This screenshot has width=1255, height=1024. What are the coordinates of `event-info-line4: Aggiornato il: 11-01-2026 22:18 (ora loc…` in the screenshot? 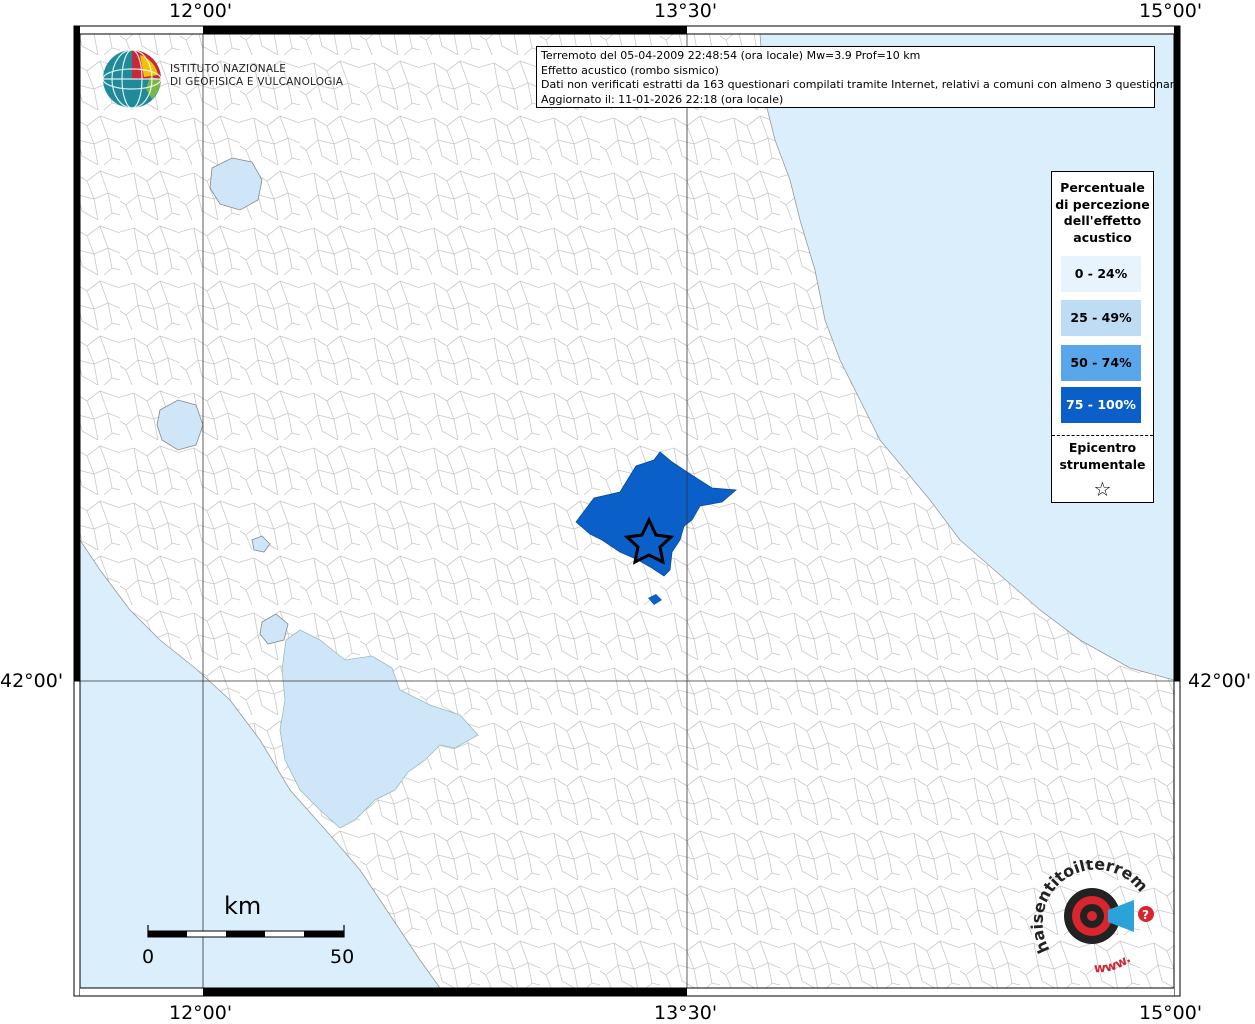 It's located at (662, 99).